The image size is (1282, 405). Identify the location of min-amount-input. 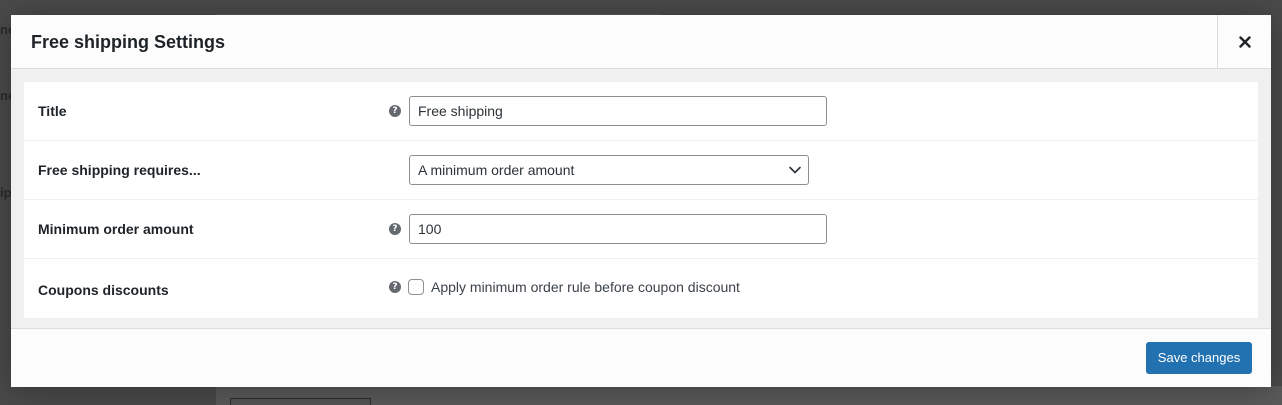
(618, 229).